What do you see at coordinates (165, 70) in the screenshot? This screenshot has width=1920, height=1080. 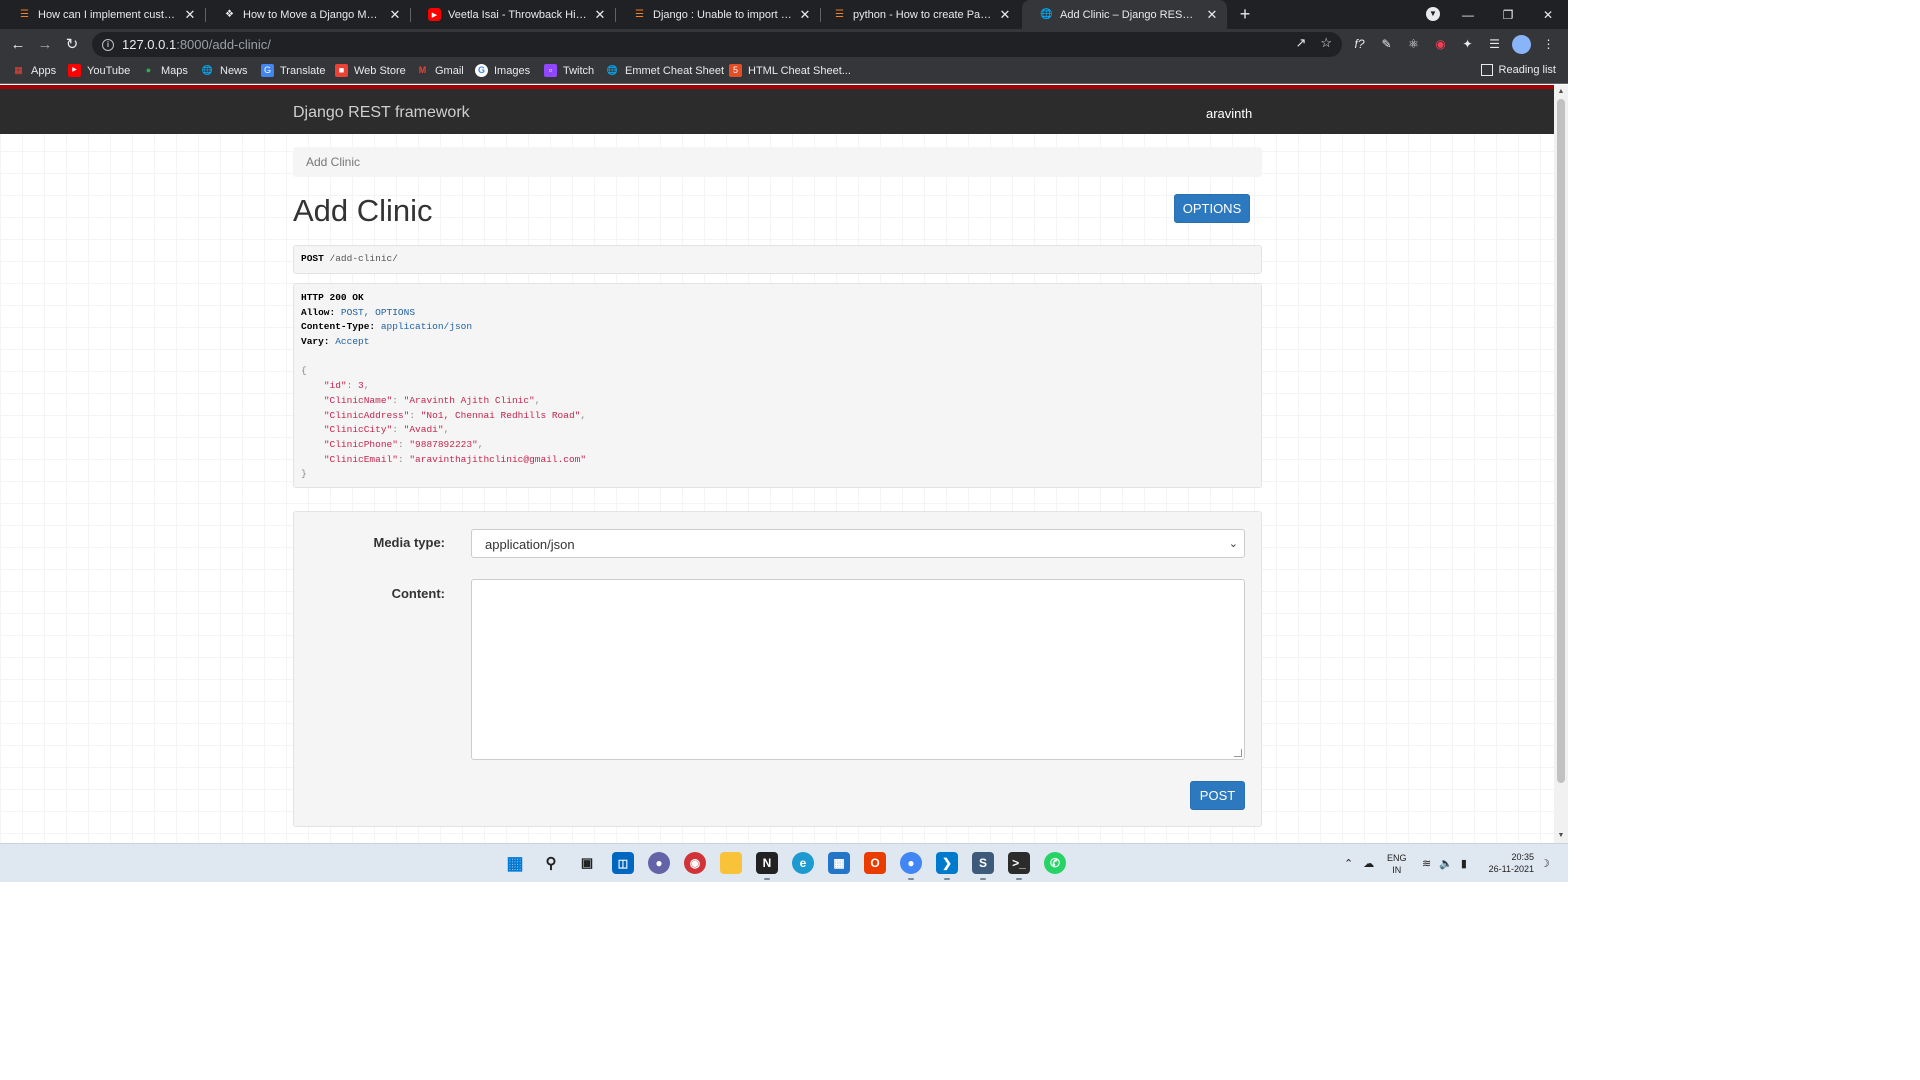 I see `bookmark-maps: ● Maps` at bounding box center [165, 70].